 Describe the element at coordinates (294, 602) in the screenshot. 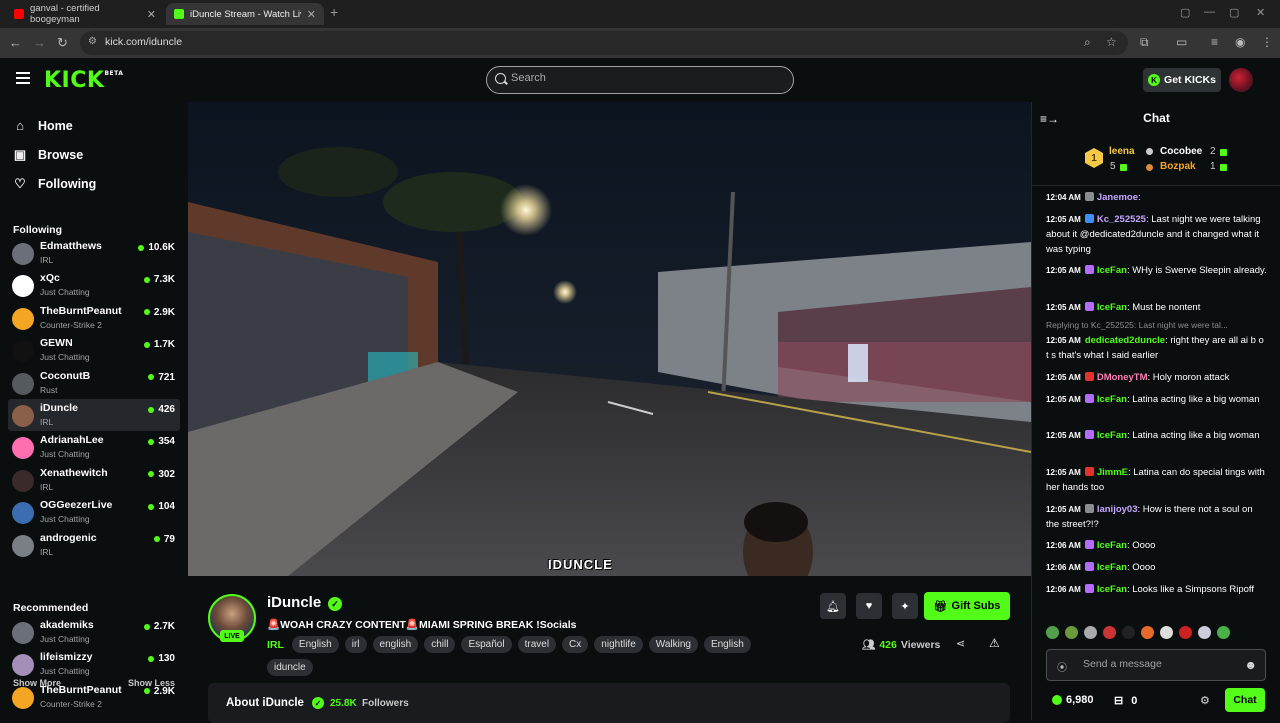

I see `streamer-name: iDuncle` at that location.